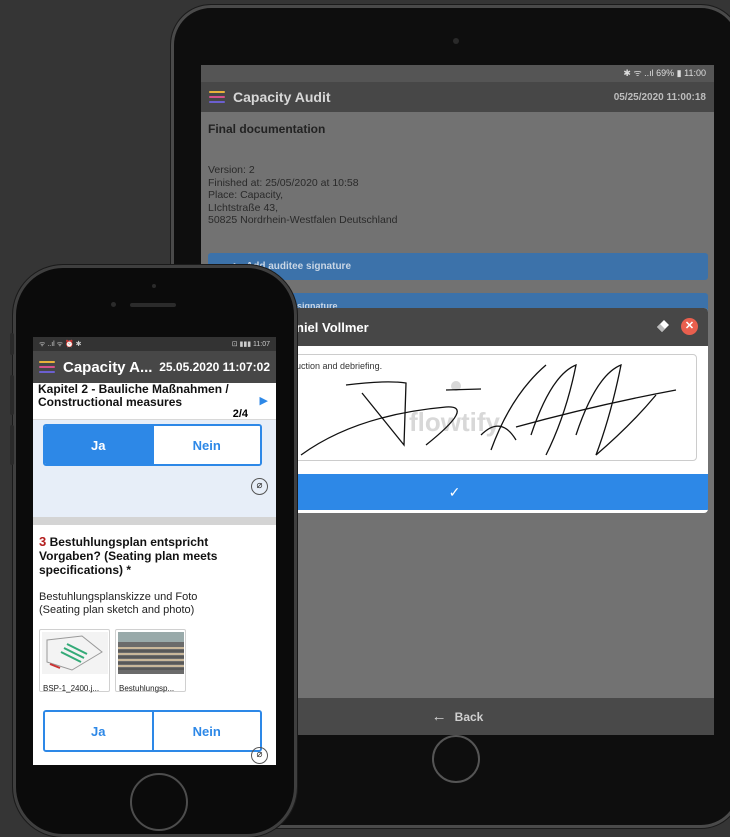 The height and width of the screenshot is (837, 730). I want to click on phone-proximity-sensor, so click(154, 286).